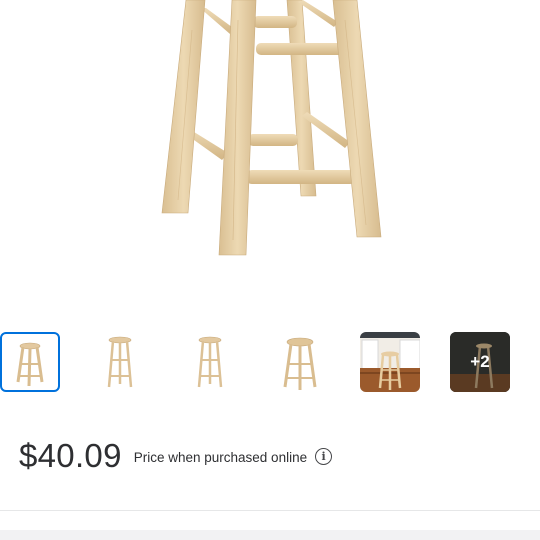  I want to click on price: $40.09, so click(70, 455).